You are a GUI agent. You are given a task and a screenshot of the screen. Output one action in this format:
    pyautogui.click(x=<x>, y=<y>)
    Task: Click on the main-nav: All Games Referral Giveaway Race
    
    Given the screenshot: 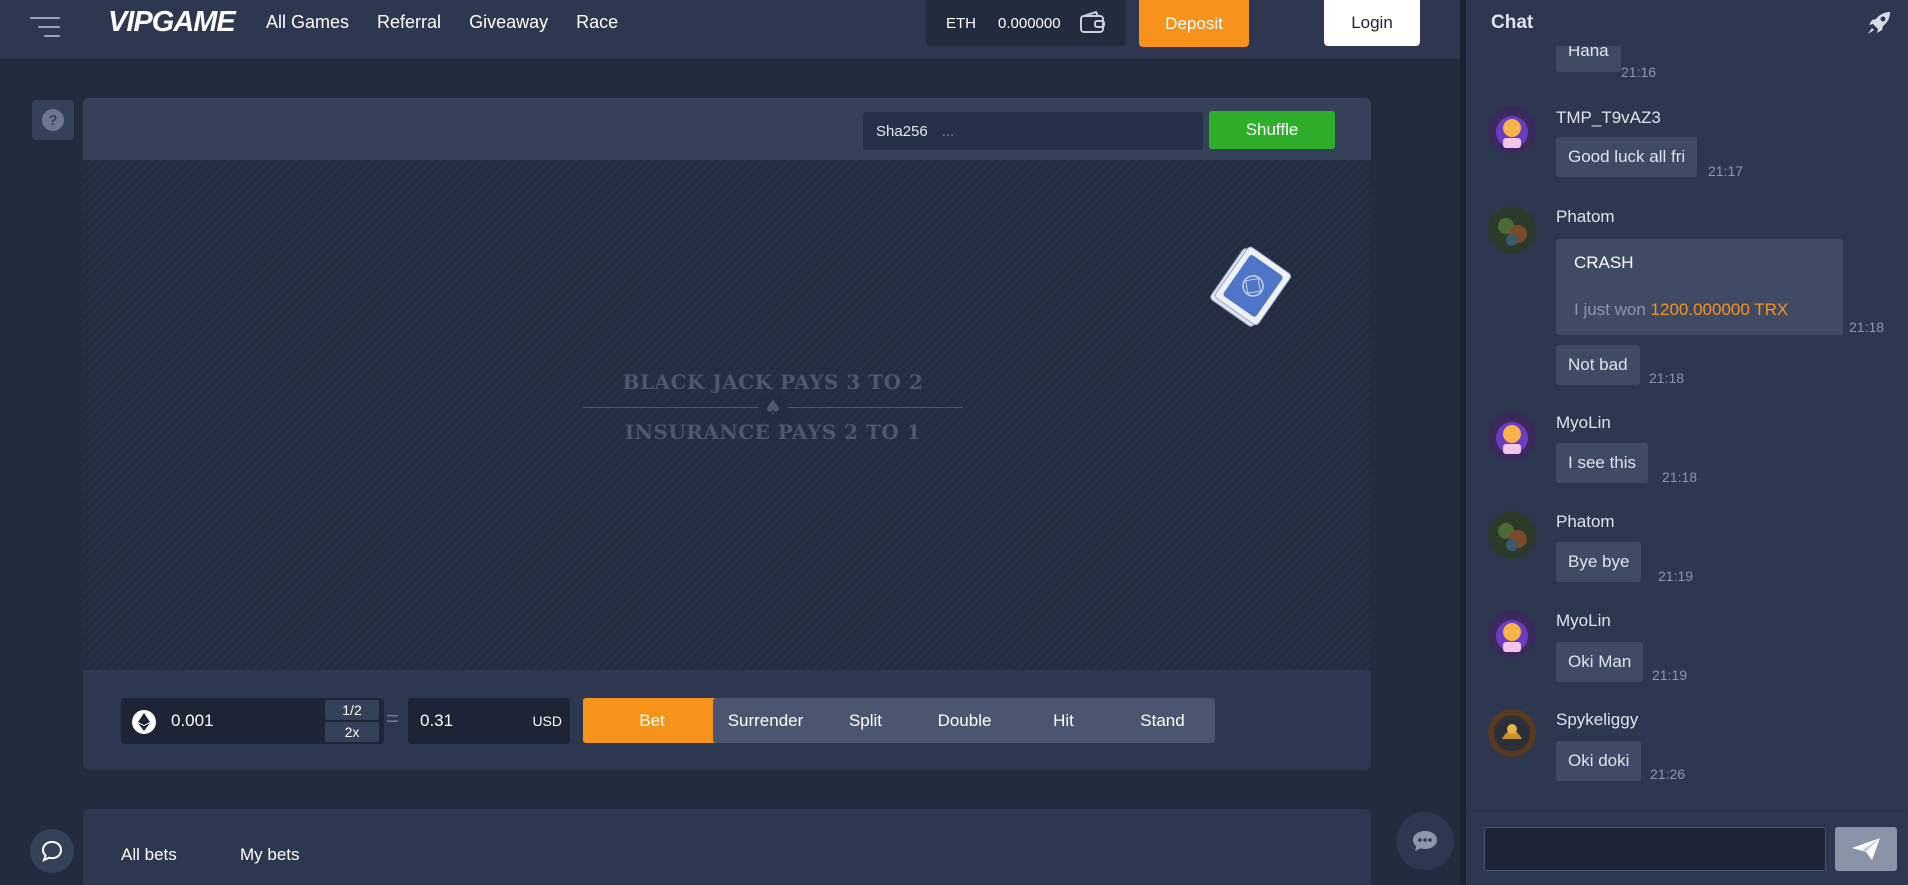 What is the action you would take?
    pyautogui.click(x=442, y=22)
    